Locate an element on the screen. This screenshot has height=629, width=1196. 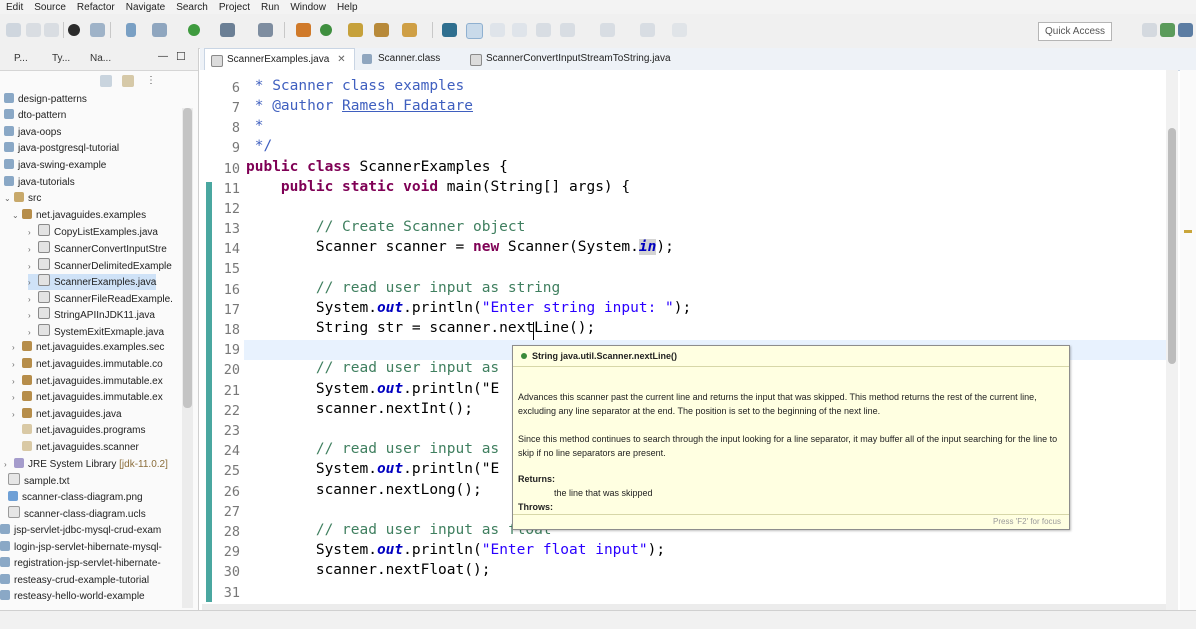
tree-item: sample.txt is located at coordinates (39, 481).